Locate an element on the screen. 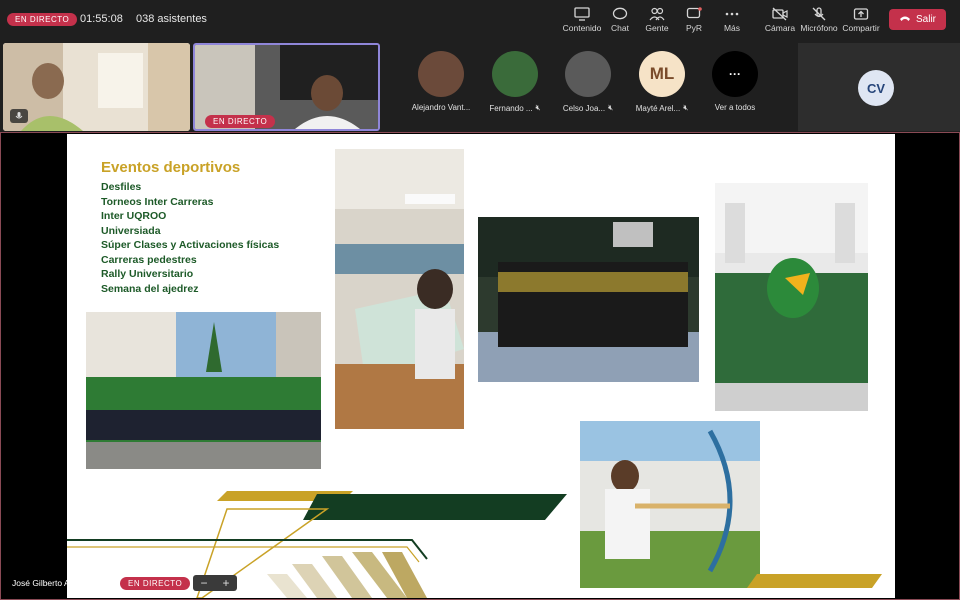 The width and height of the screenshot is (960, 600). avatar-initials: CV is located at coordinates (876, 88).